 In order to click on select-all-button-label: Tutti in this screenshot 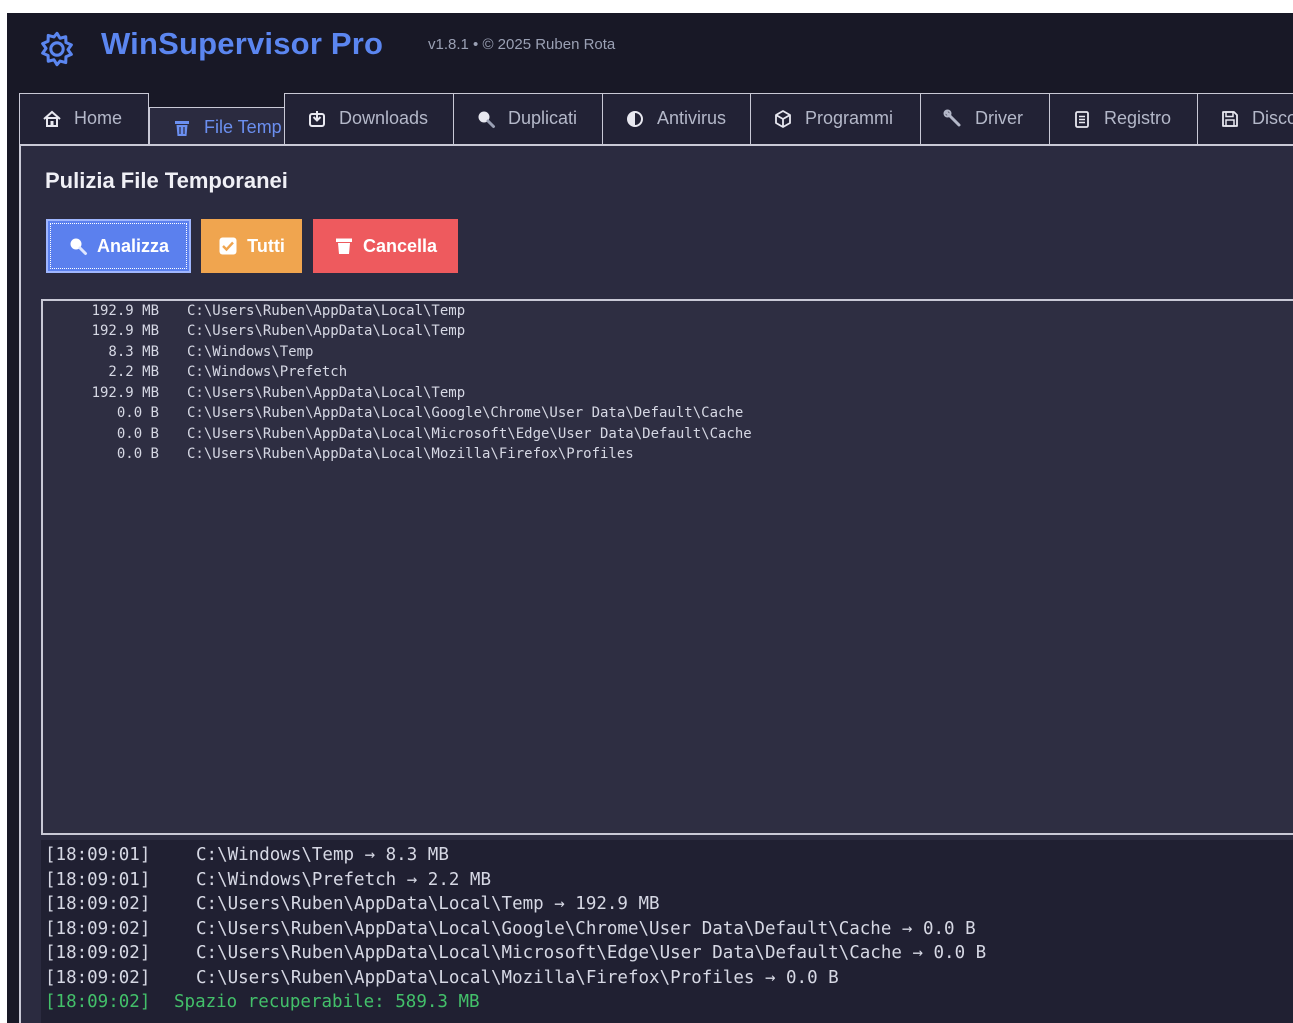, I will do `click(266, 245)`.